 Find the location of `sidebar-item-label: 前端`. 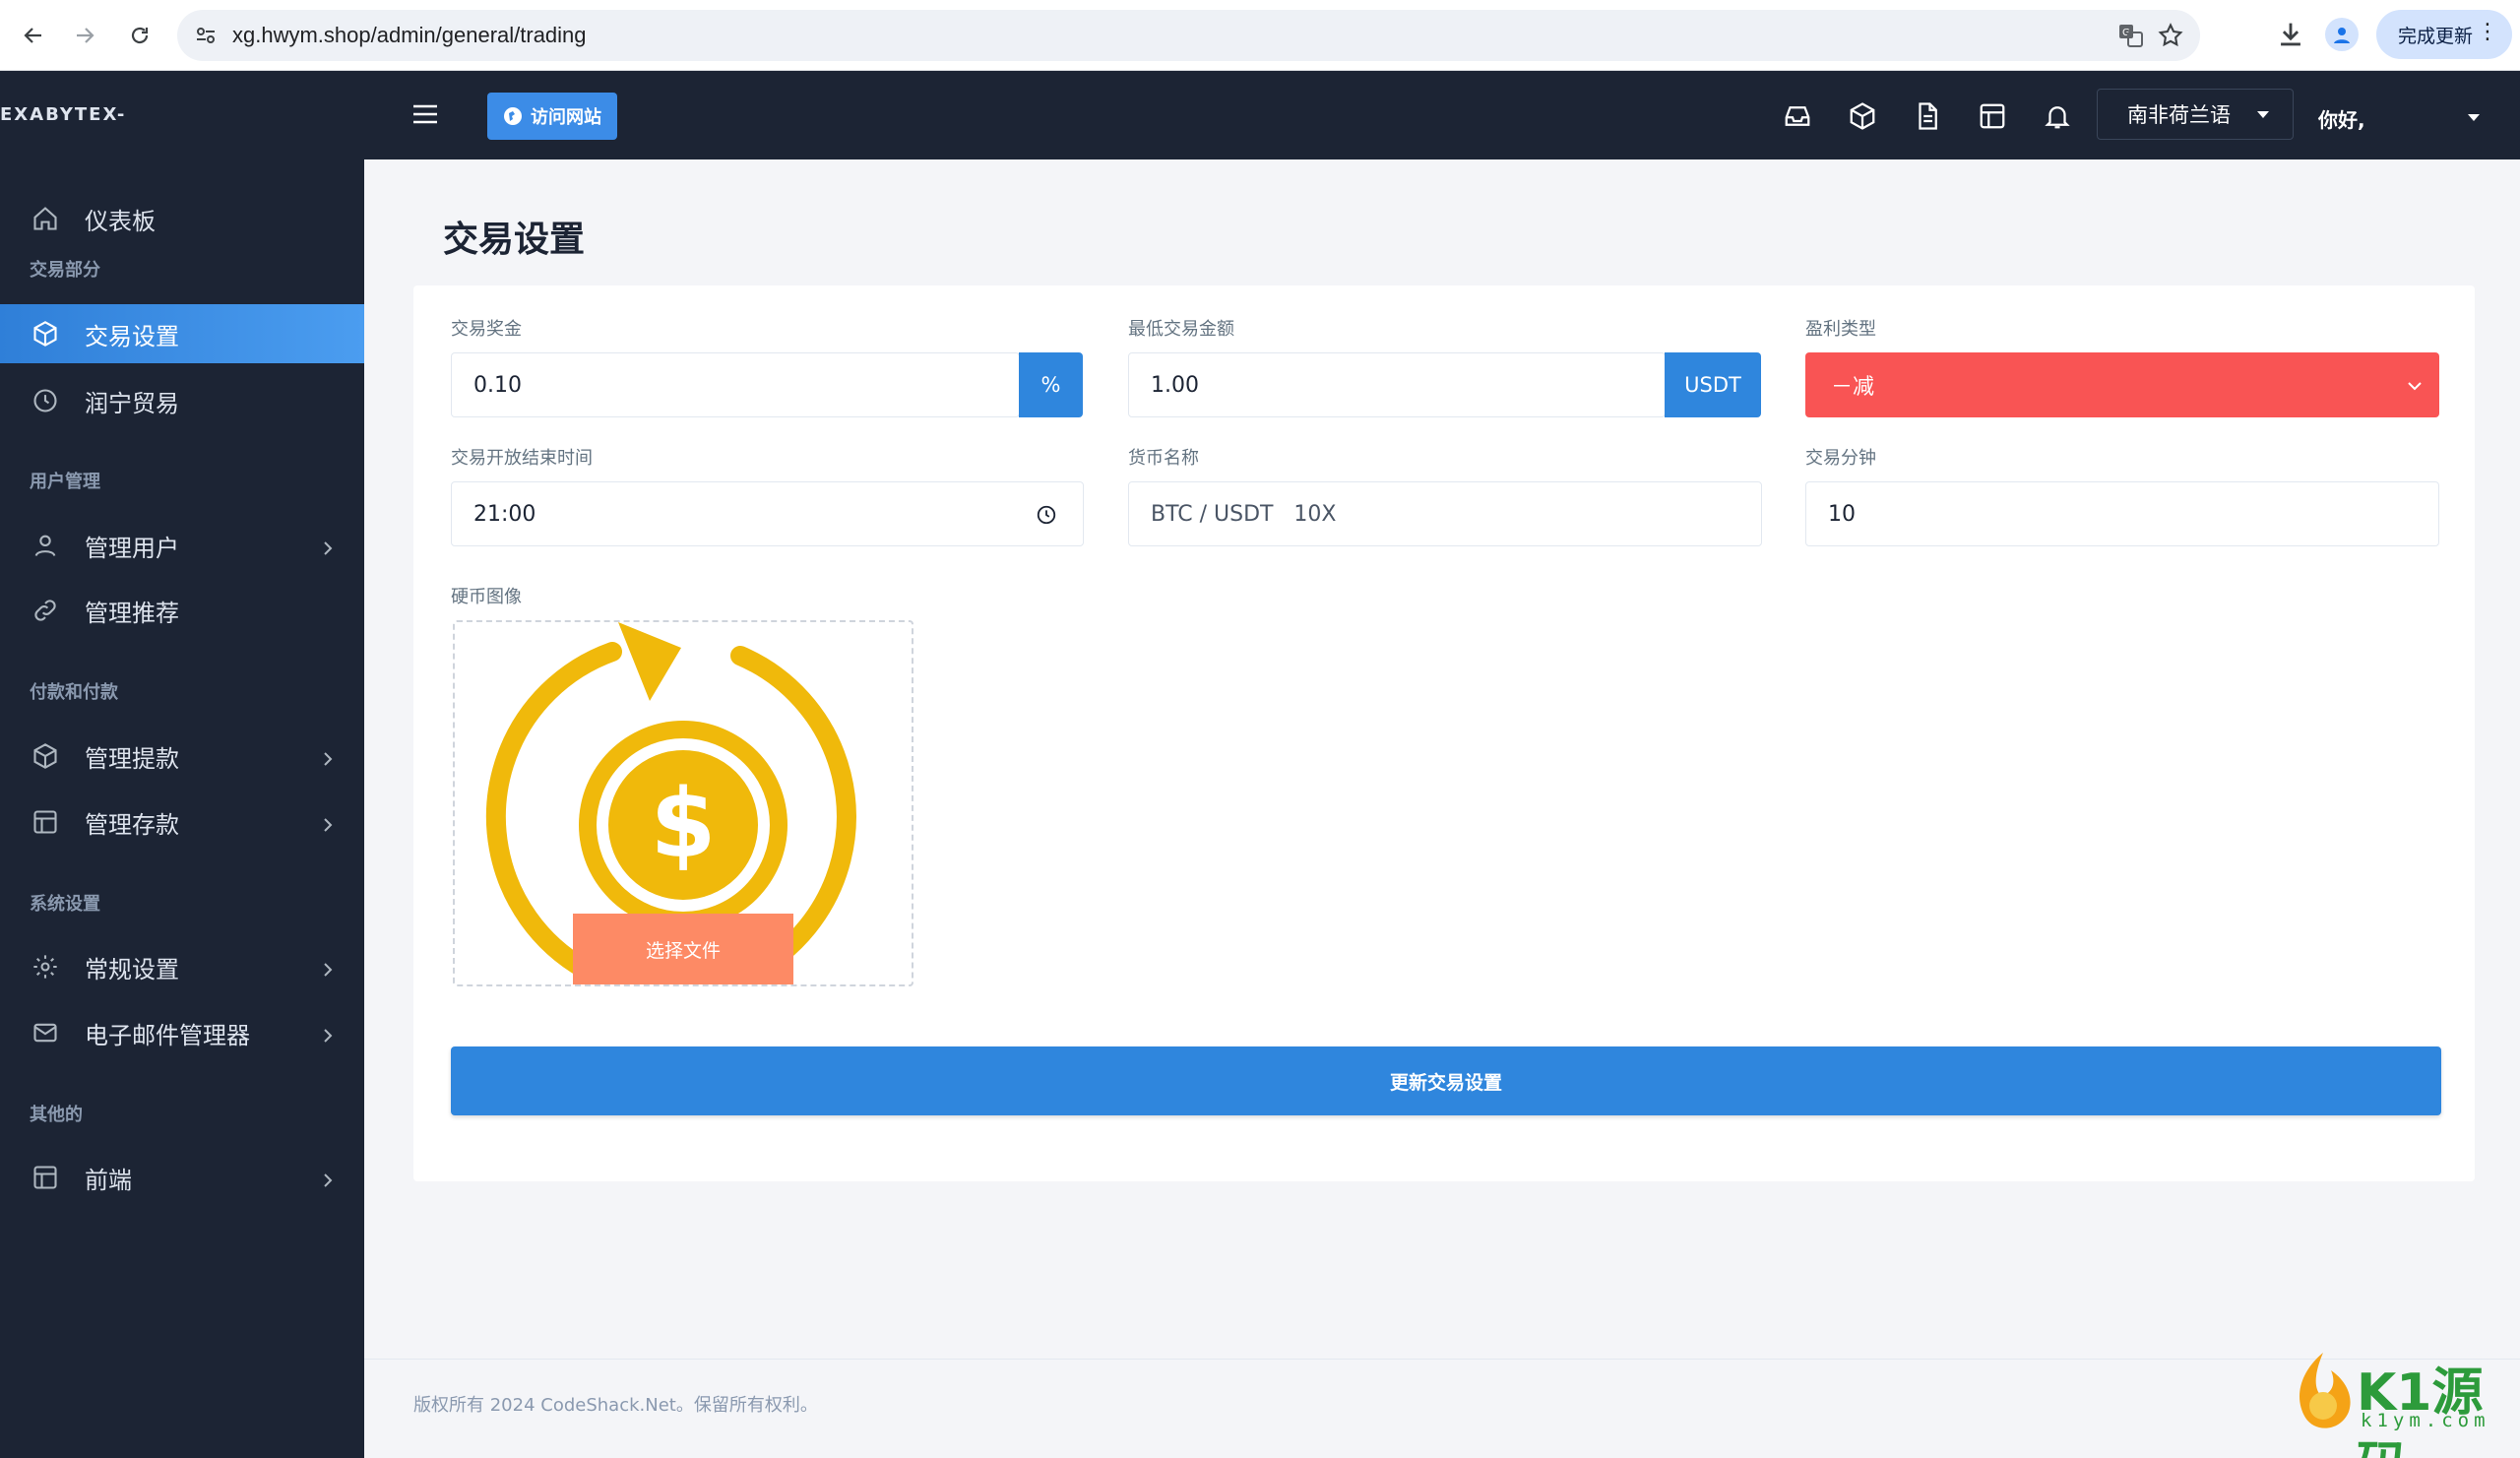

sidebar-item-label: 前端 is located at coordinates (108, 1180).